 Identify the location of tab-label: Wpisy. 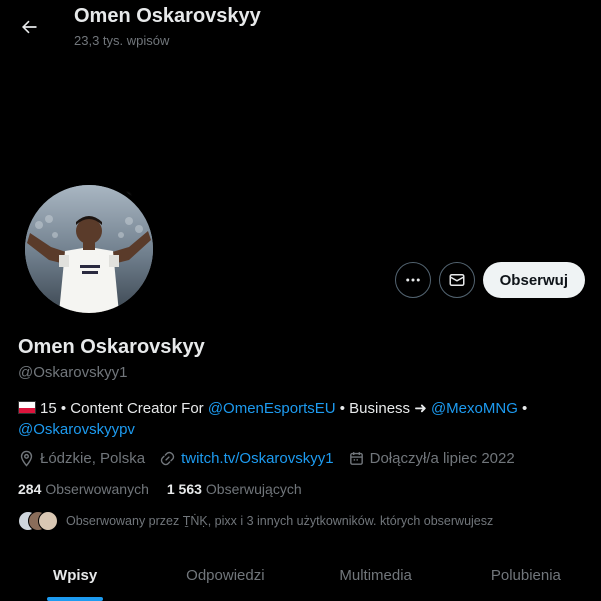
(75, 575).